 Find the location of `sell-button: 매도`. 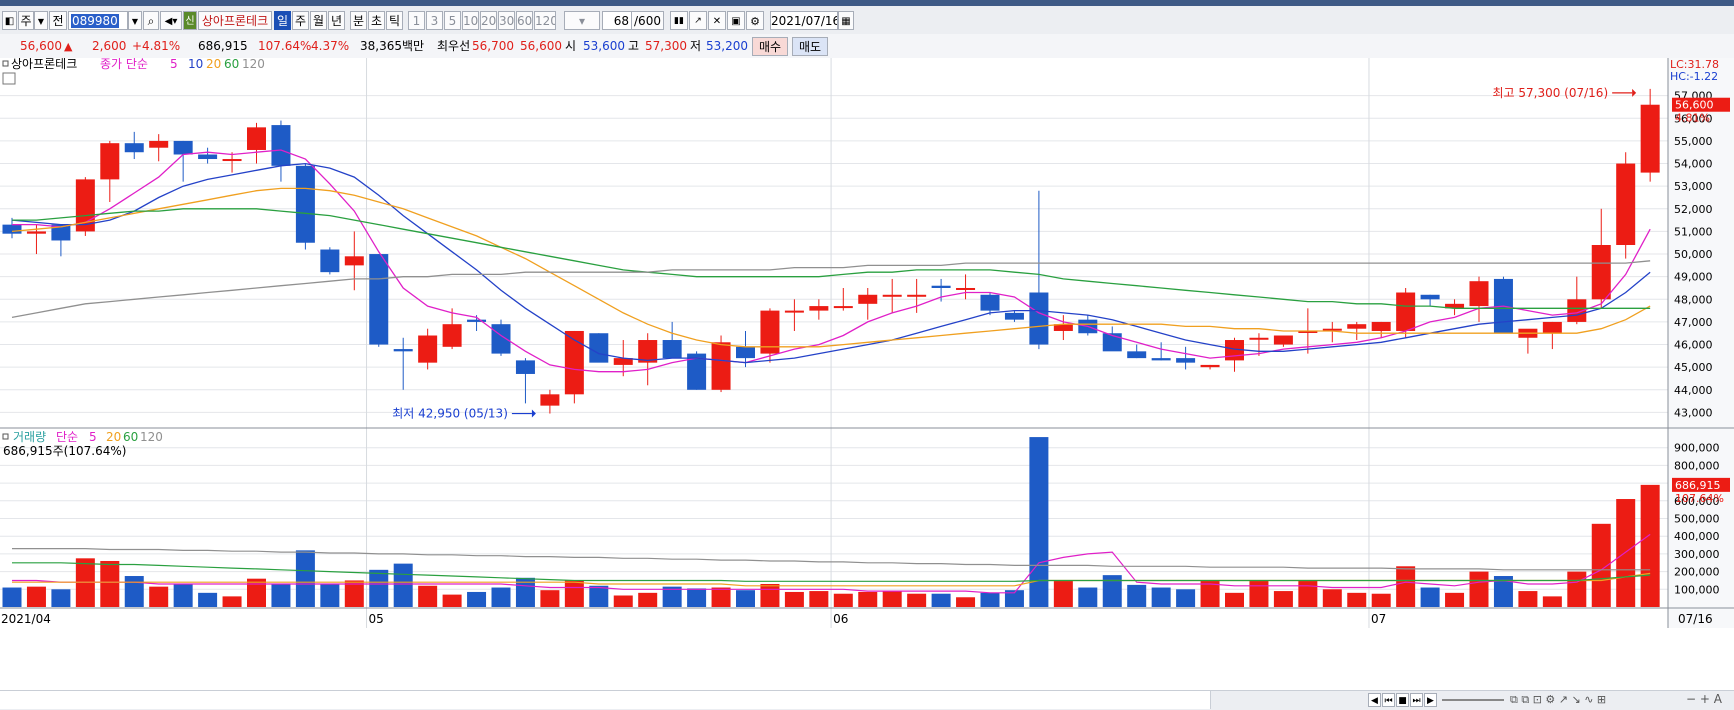

sell-button: 매도 is located at coordinates (810, 46).